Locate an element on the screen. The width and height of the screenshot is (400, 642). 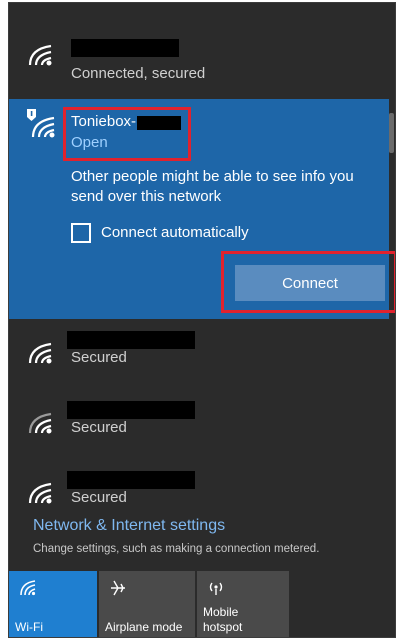
highlight-network-name is located at coordinates (127, 134).